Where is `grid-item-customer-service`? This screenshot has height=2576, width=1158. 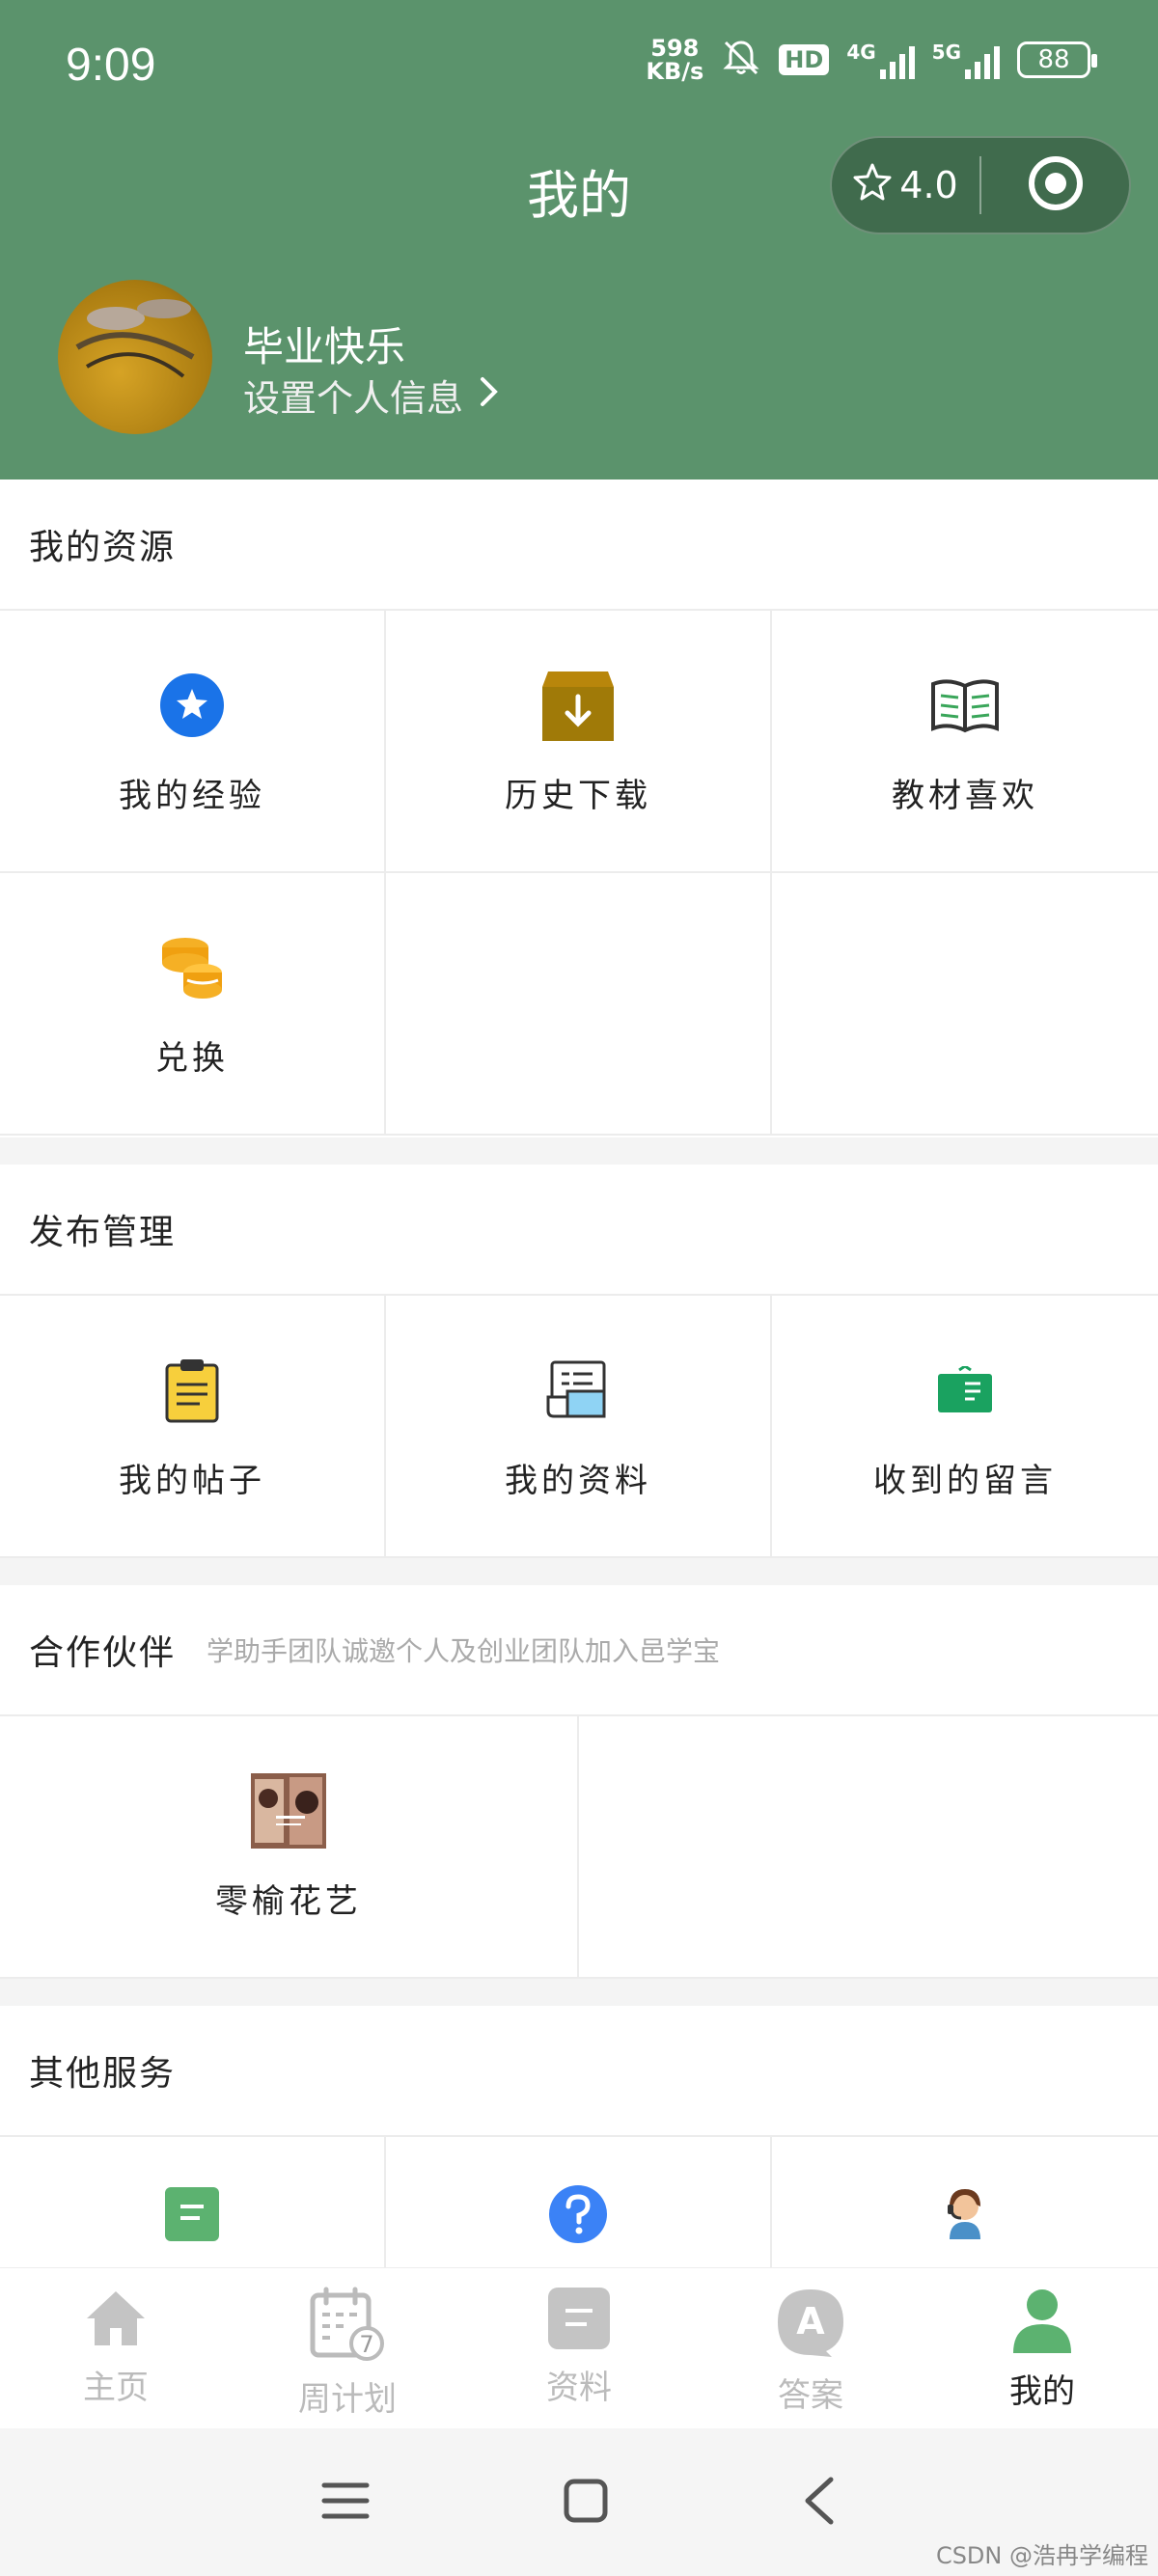 grid-item-customer-service is located at coordinates (965, 2202).